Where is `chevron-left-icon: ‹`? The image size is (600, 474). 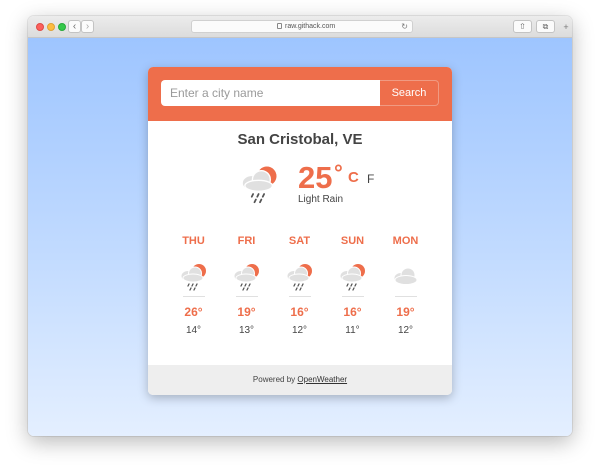 chevron-left-icon: ‹ is located at coordinates (74, 26).